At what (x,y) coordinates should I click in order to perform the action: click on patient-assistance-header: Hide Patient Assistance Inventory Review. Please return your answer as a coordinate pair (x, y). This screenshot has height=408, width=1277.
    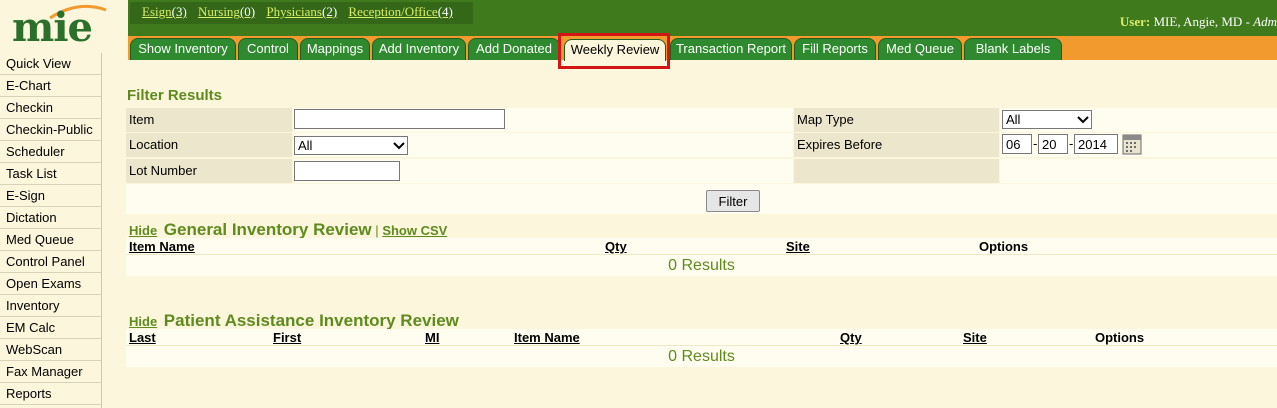
    Looking at the image, I should click on (294, 321).